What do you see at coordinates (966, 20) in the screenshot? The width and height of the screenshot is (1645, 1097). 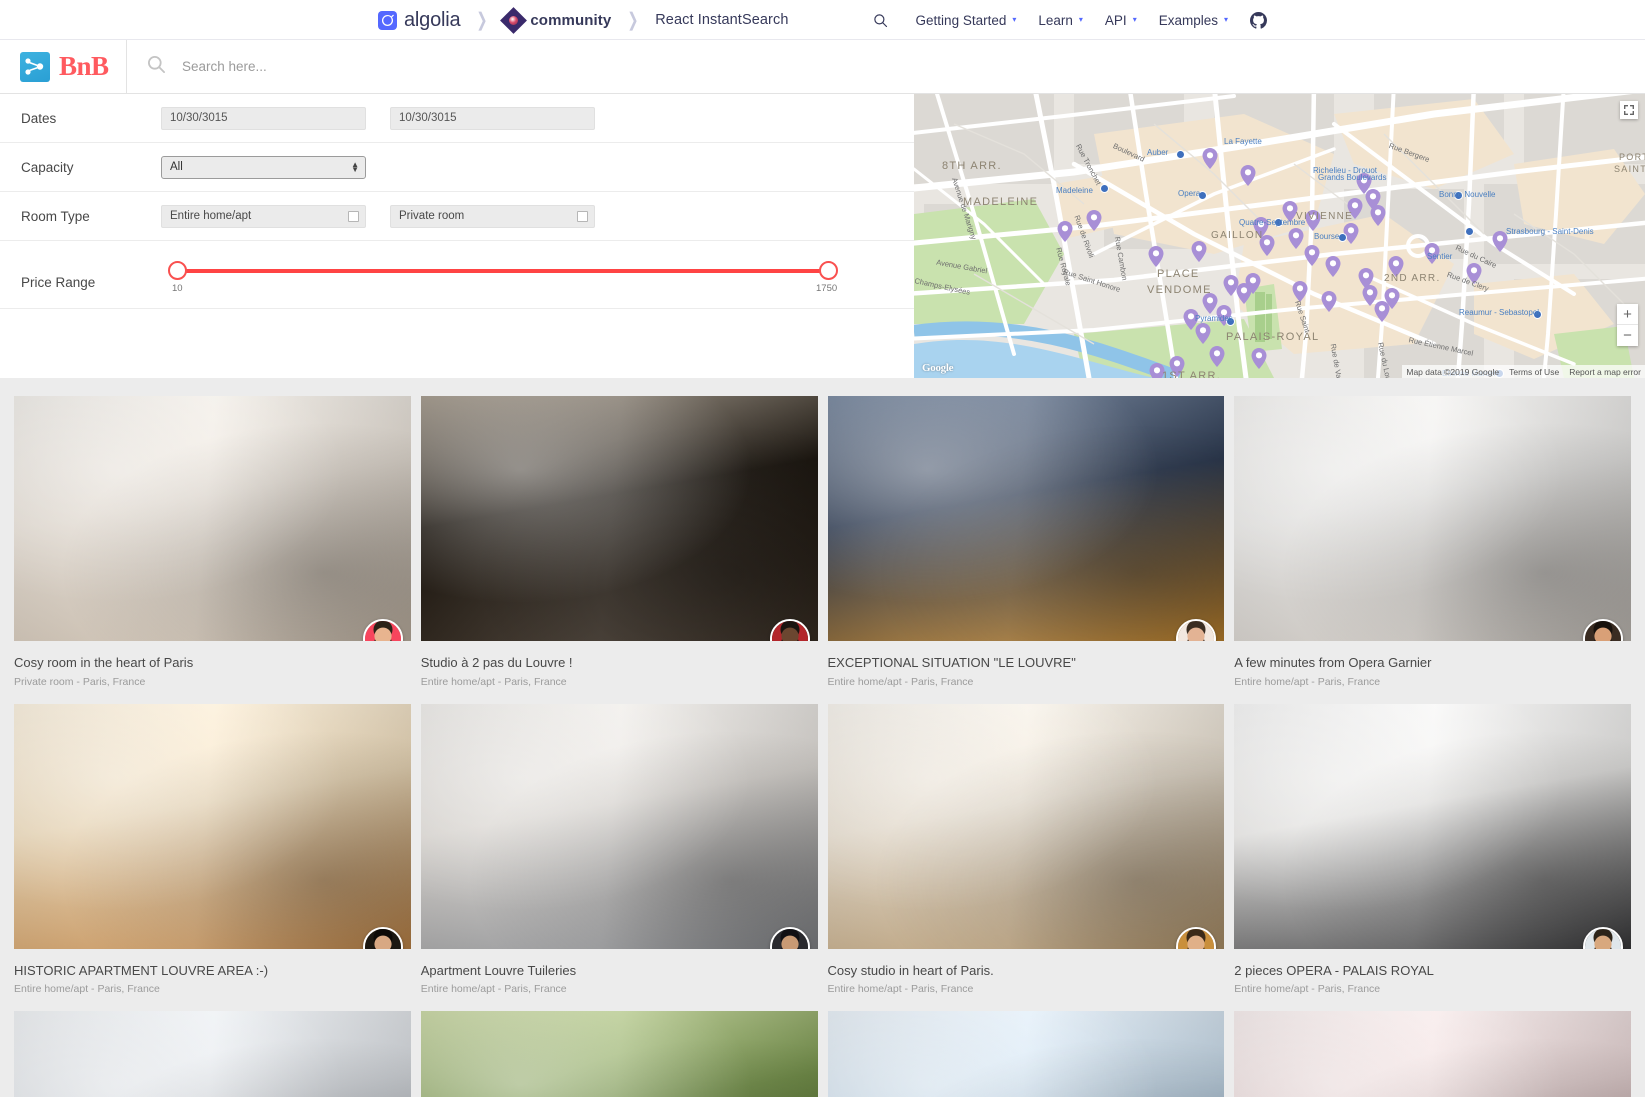 I see `nav-item-getting-started: Getting Started ▾` at bounding box center [966, 20].